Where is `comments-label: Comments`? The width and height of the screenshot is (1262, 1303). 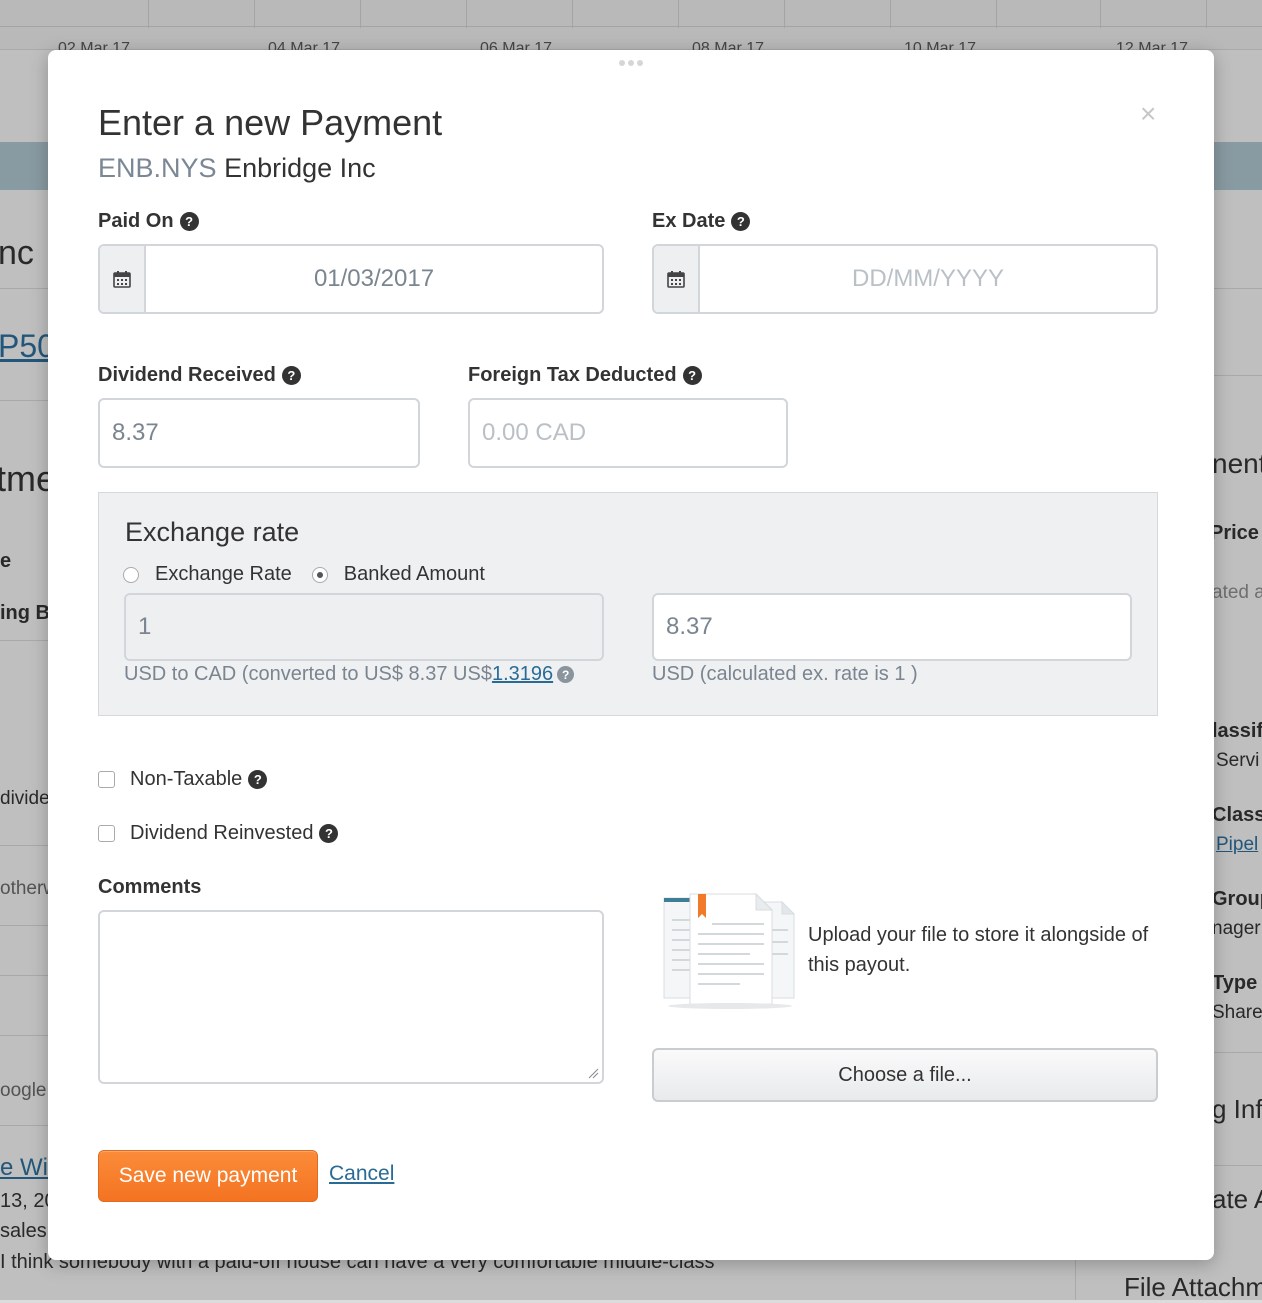 comments-label: Comments is located at coordinates (150, 887).